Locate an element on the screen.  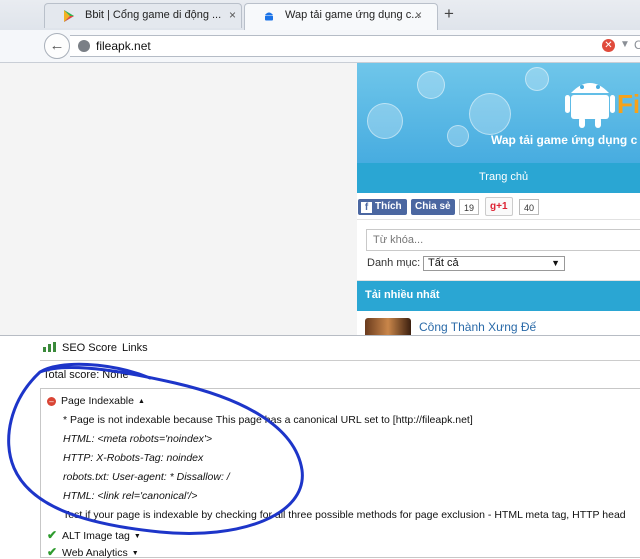
android-logo-icon is located at coordinates (590, 105).